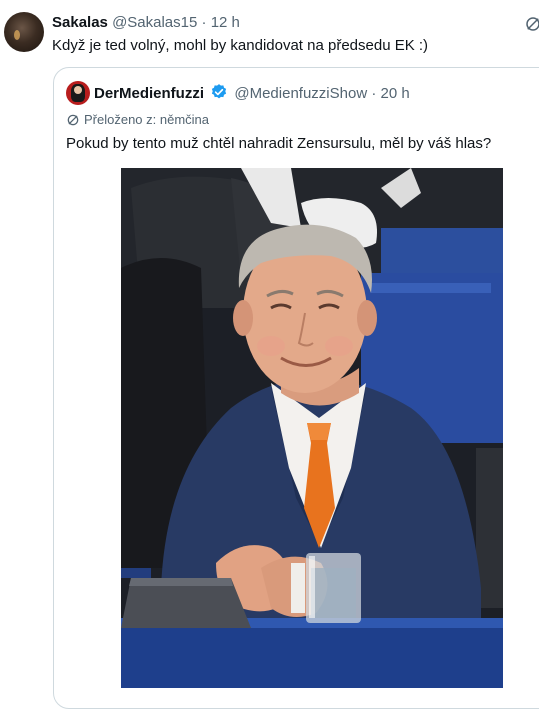 The height and width of the screenshot is (709, 539). Describe the element at coordinates (17, 35) in the screenshot. I see `avatar-detail` at that location.